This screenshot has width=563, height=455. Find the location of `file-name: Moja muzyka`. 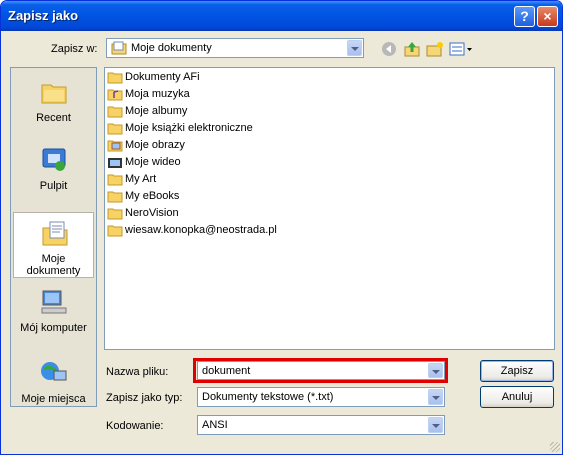

file-name: Moja muzyka is located at coordinates (157, 94).